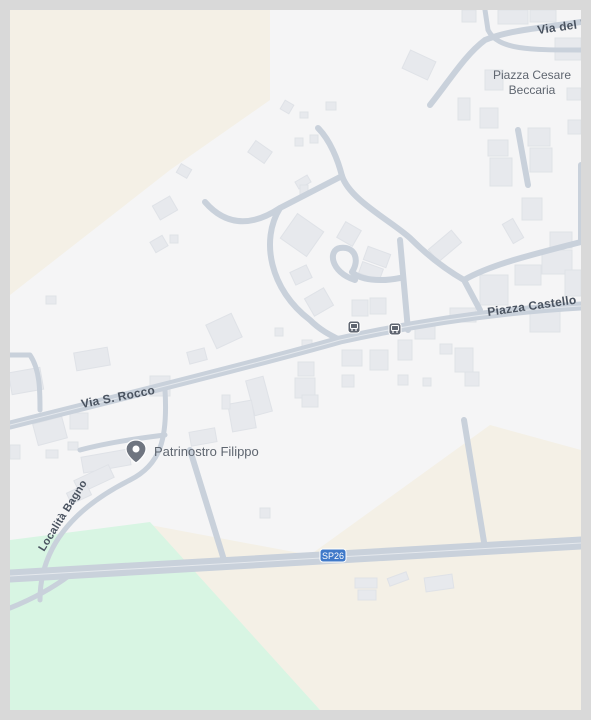 The height and width of the screenshot is (720, 591). What do you see at coordinates (504, 63) in the screenshot?
I see `road-north` at bounding box center [504, 63].